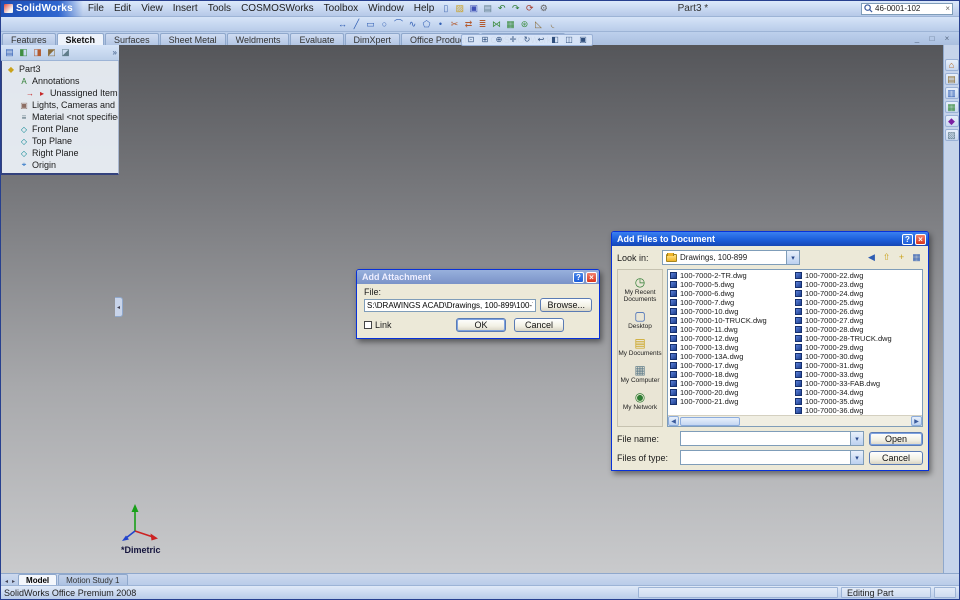 This screenshot has height=600, width=960. I want to click on point-icon: •, so click(440, 24).